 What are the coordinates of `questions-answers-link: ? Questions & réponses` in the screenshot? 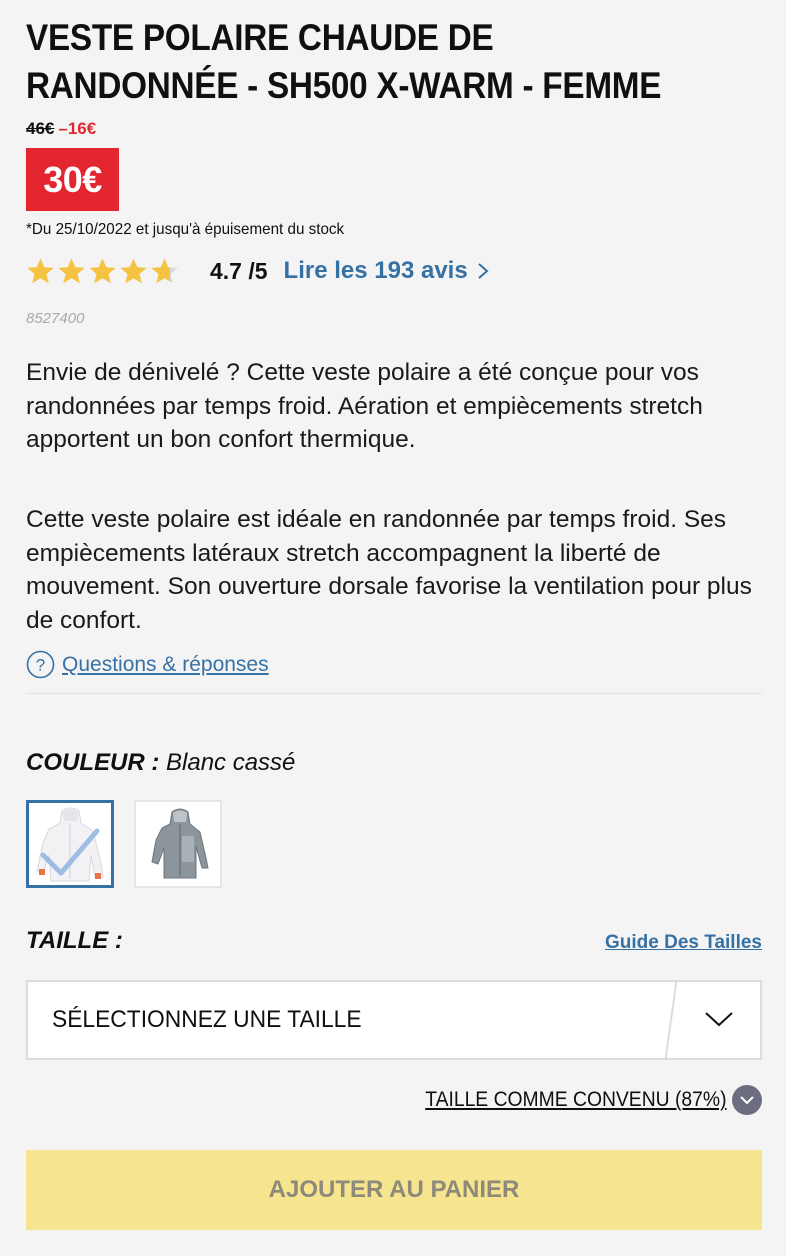 It's located at (147, 664).